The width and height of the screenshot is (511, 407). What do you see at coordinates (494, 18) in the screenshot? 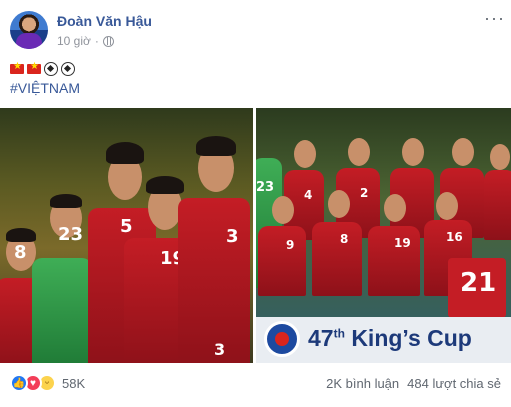
I see `more-options-icon: ···` at bounding box center [494, 18].